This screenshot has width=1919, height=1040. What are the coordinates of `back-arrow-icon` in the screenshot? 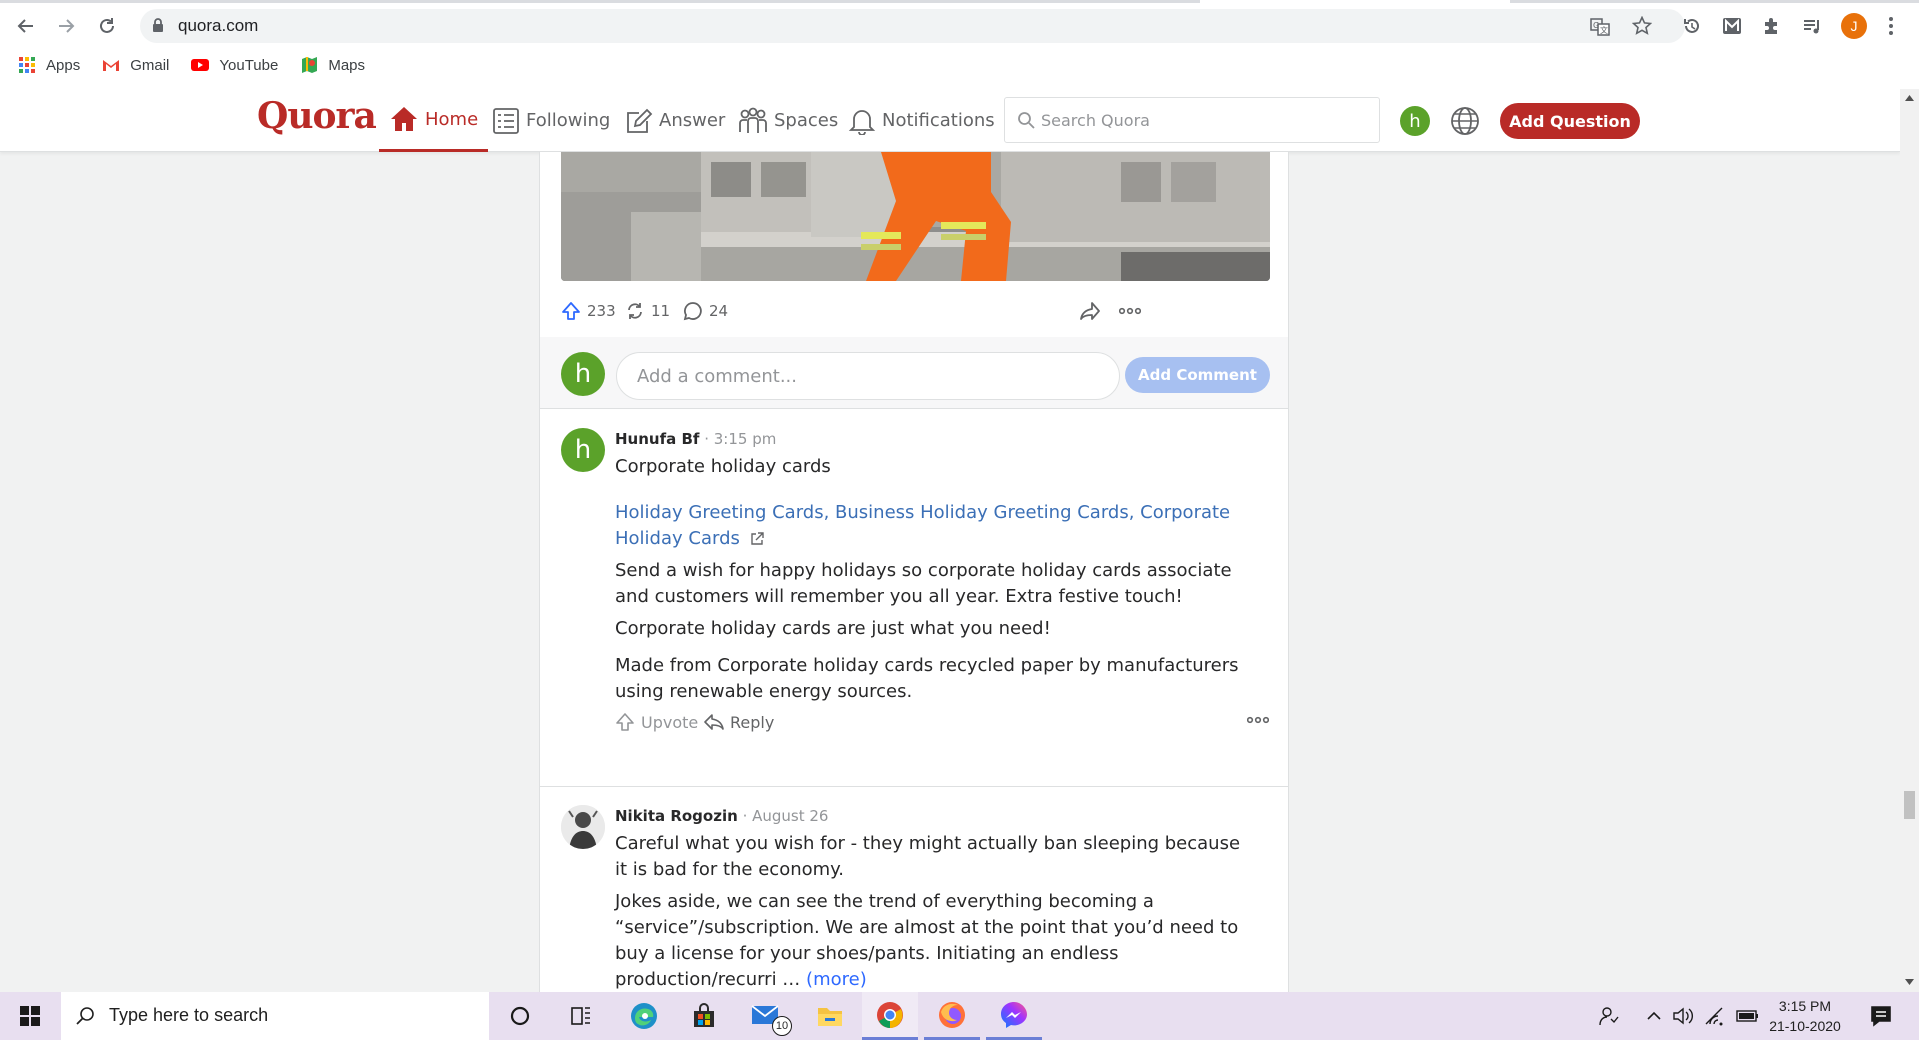 It's located at (25, 26).